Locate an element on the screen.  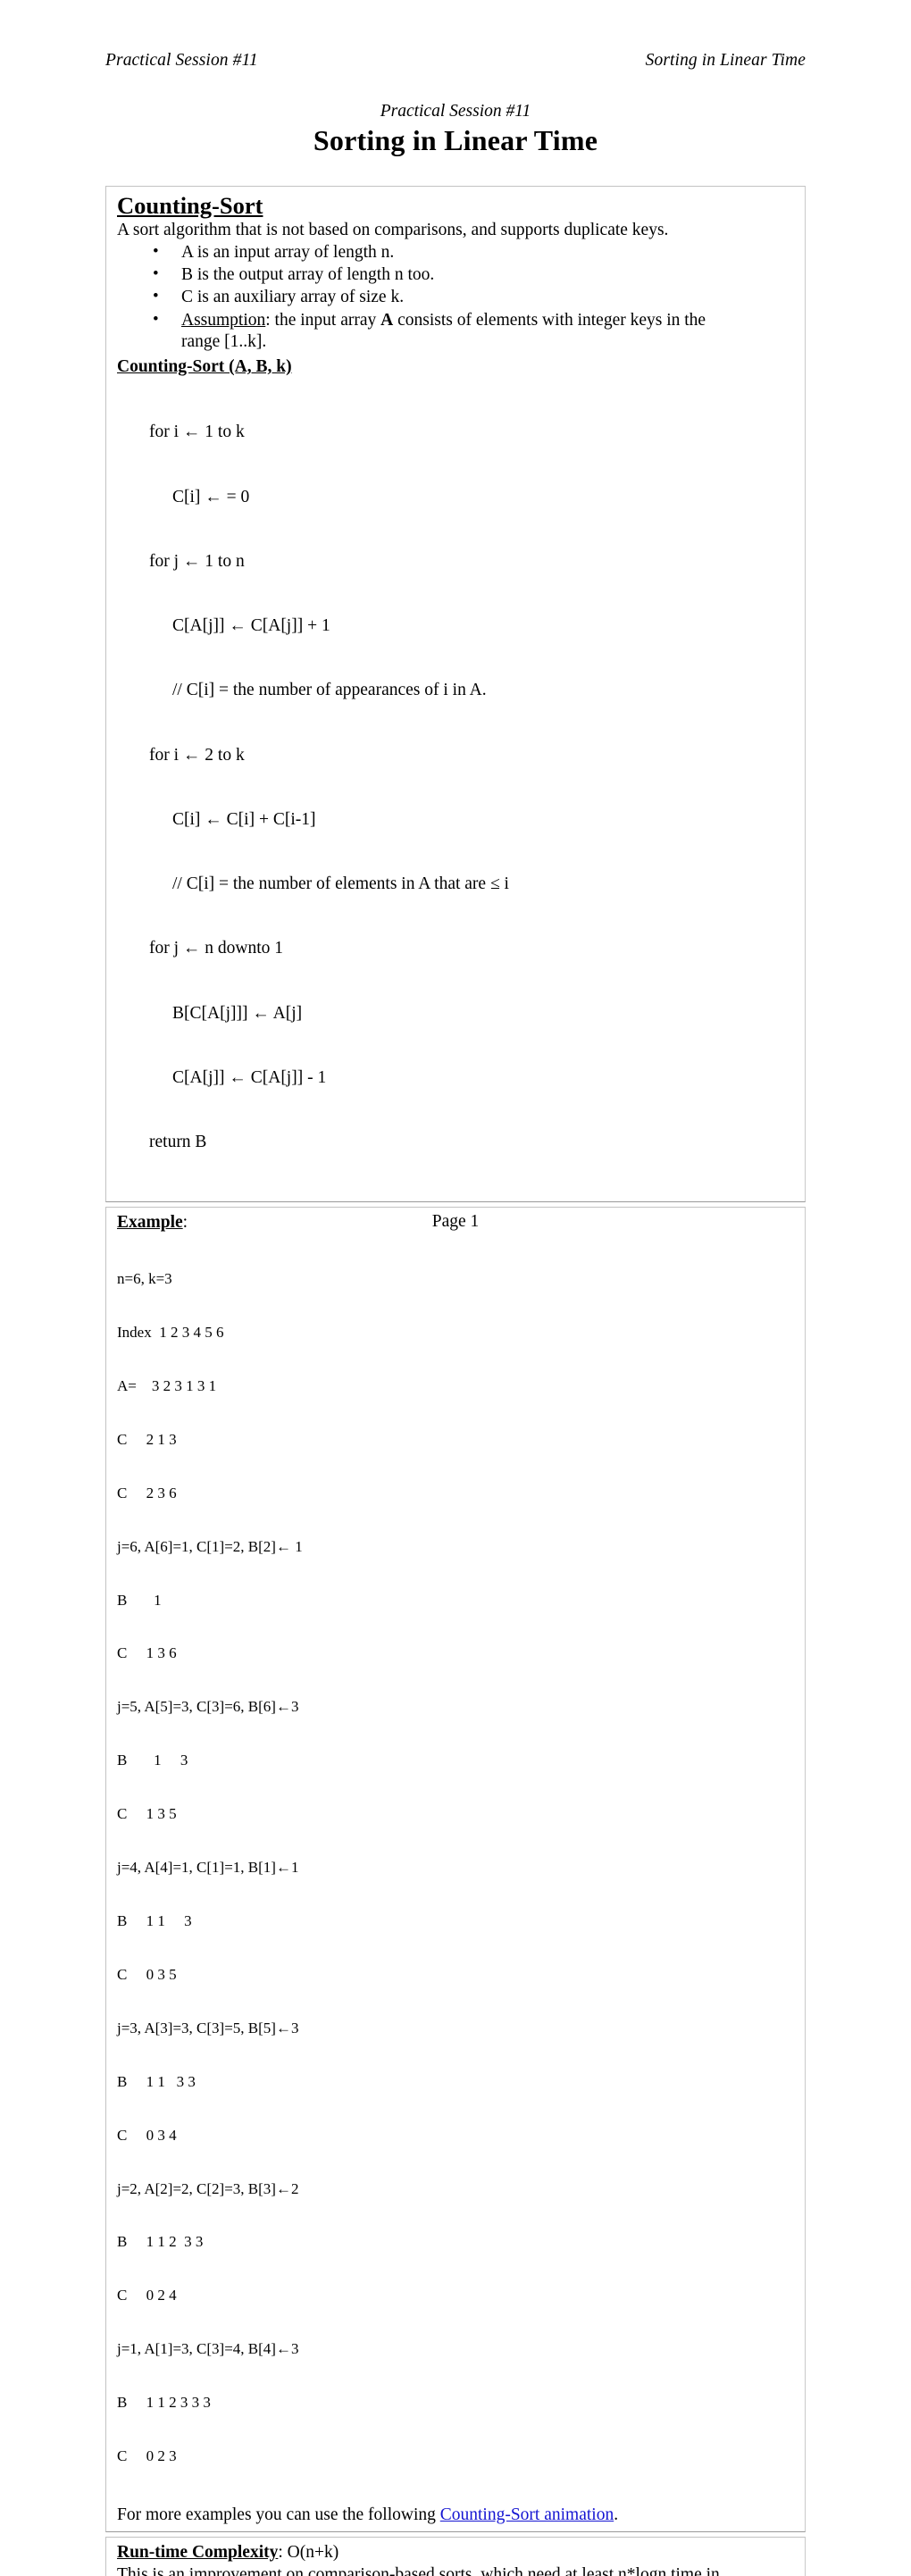
code-line: C[i] ← C[i] + C[i-1] is located at coordinates (244, 819).